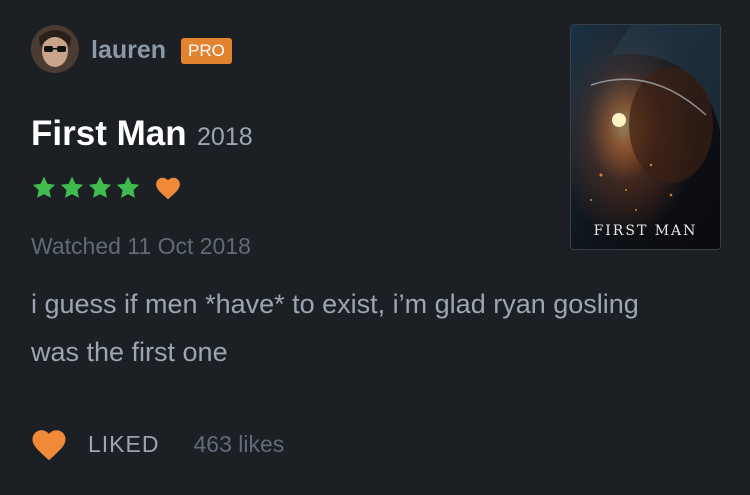 The width and height of the screenshot is (750, 495). I want to click on avatar, so click(55, 49).